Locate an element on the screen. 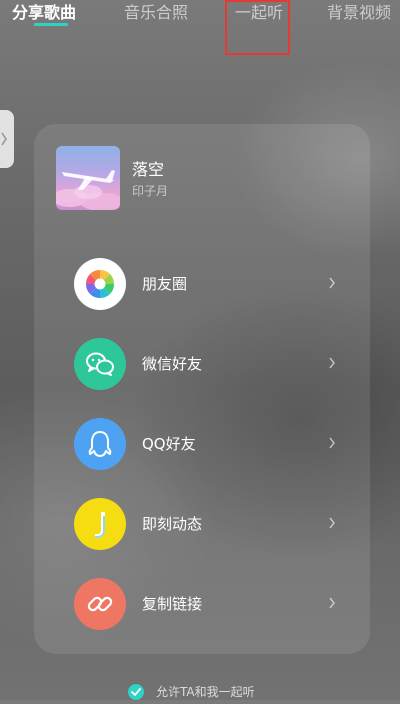  share-option-label: 即刻动态 is located at coordinates (172, 524).